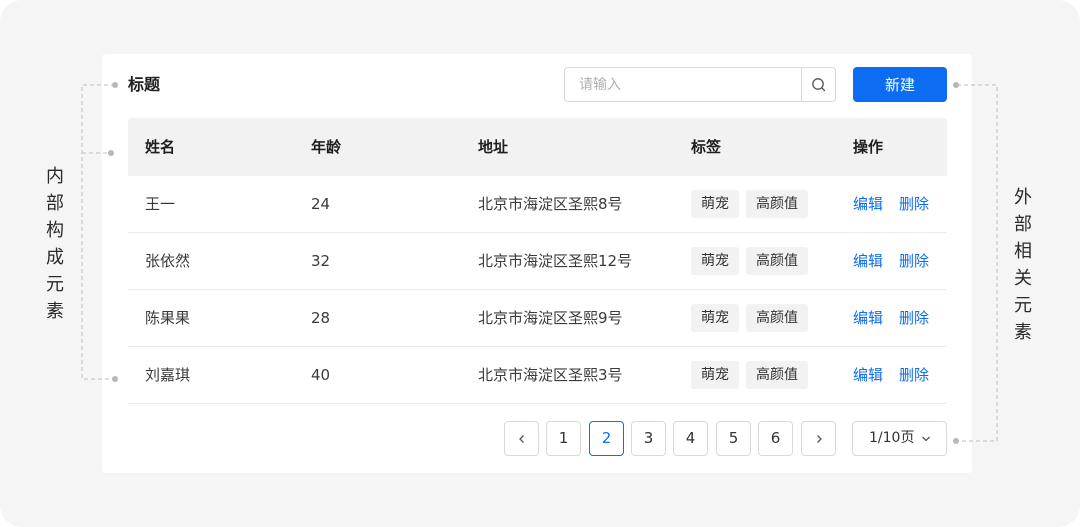 Image resolution: width=1080 pixels, height=527 pixels. I want to click on annotation-internal-elements: 内部构成元素, so click(55, 244).